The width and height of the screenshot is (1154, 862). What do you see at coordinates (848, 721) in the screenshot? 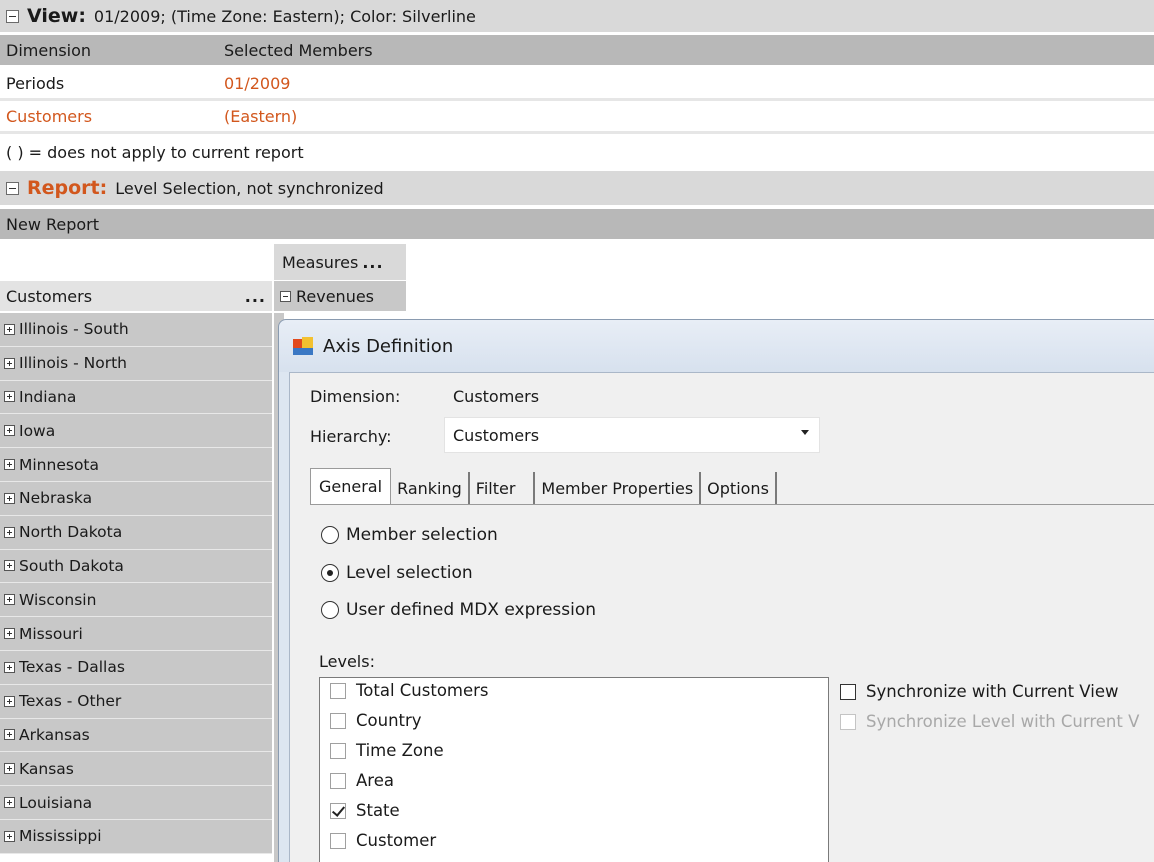
I see `checkbox-disabled` at bounding box center [848, 721].